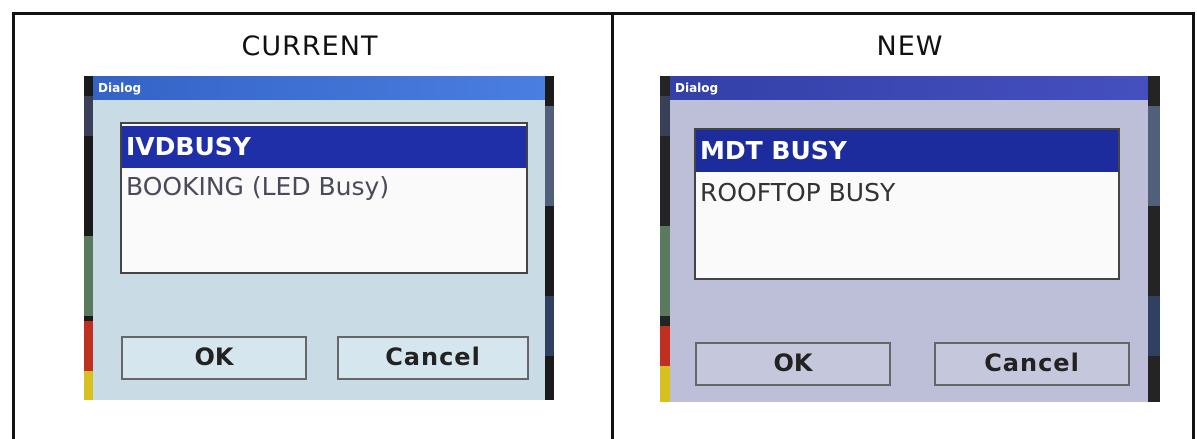  What do you see at coordinates (310, 46) in the screenshot?
I see `current-heading: CURRENT` at bounding box center [310, 46].